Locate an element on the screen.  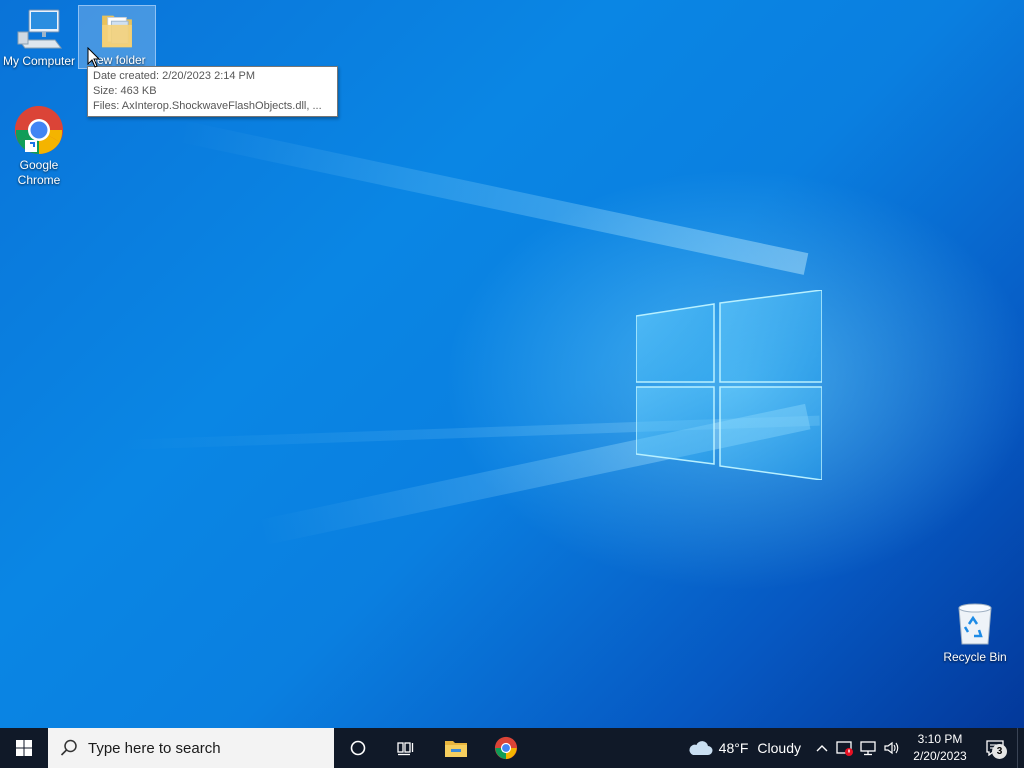
weather-temp: 48°F is located at coordinates (733, 748).